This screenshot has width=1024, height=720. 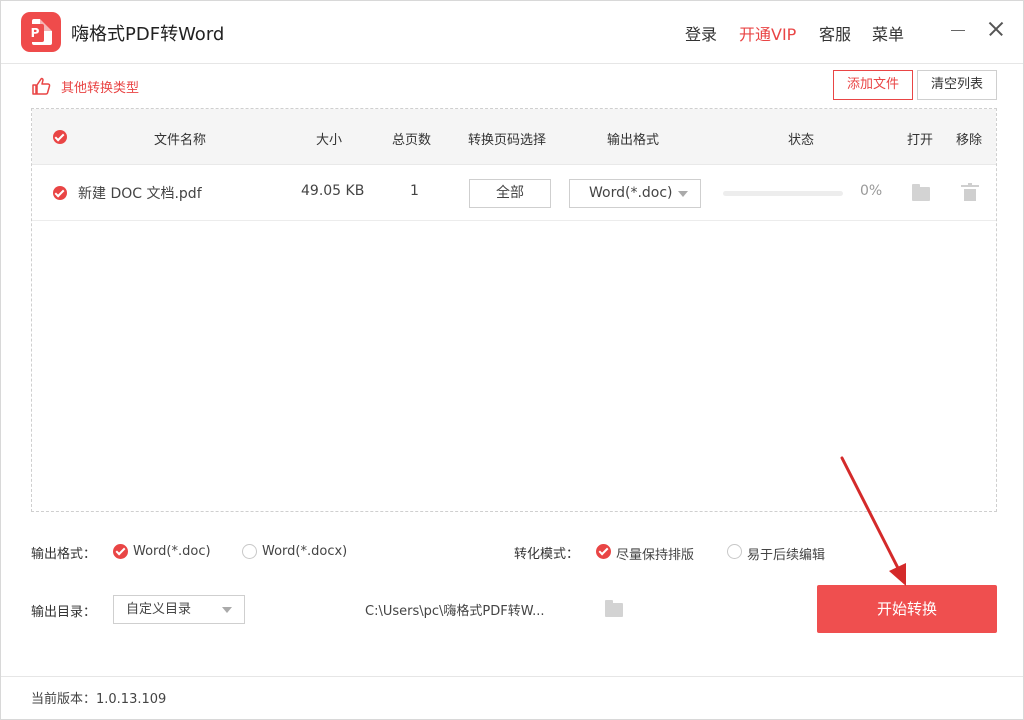 What do you see at coordinates (655, 553) in the screenshot?
I see `mode-keep-label: 尽量保持排版` at bounding box center [655, 553].